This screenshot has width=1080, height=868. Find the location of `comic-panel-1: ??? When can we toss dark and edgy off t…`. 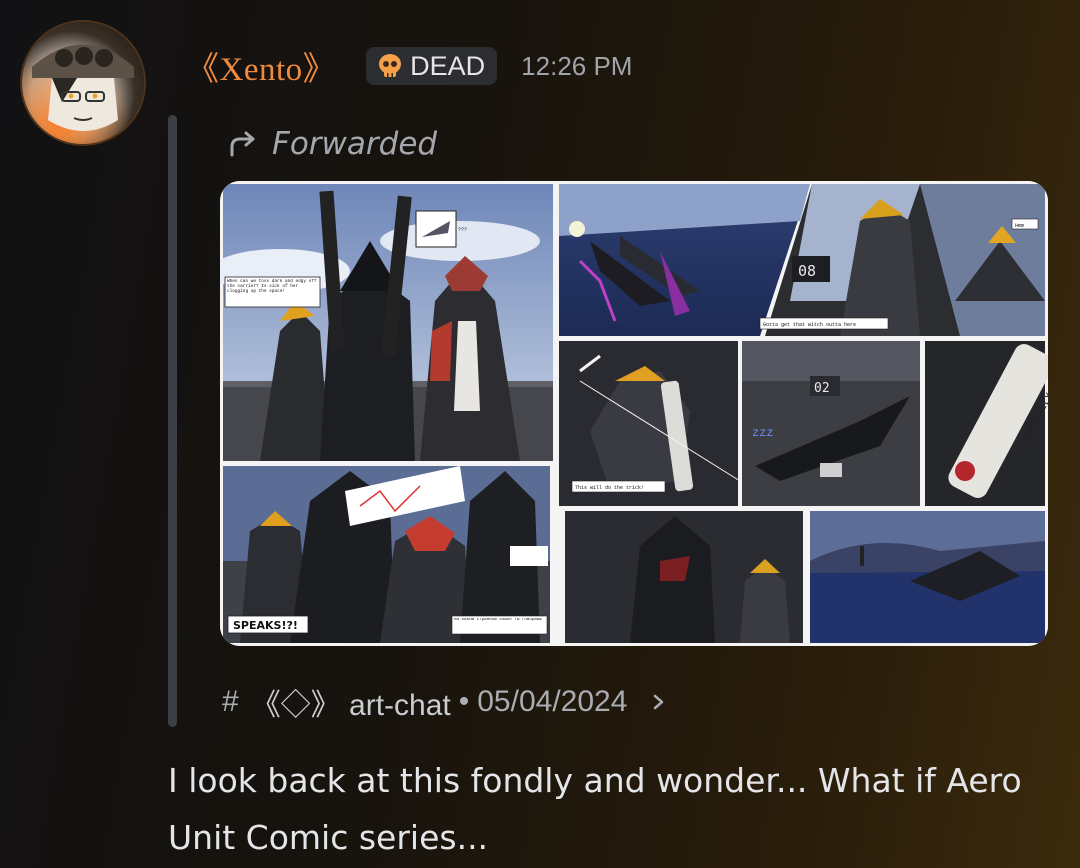

comic-panel-1: ??? When can we toss dark and edgy off t… is located at coordinates (386, 322).